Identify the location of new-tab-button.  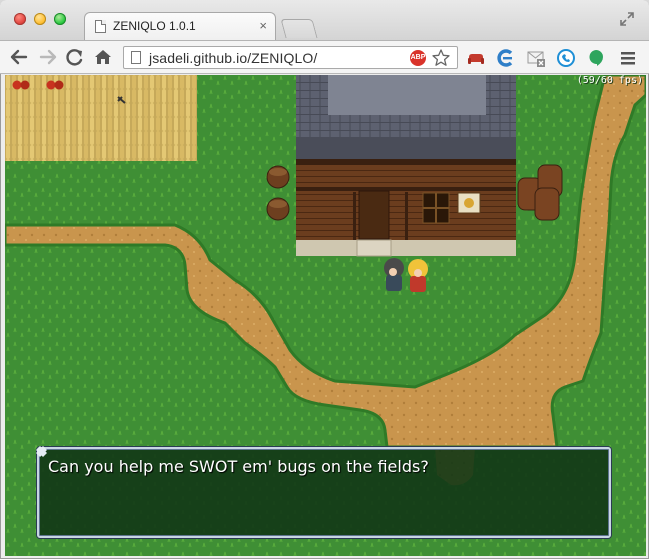
(299, 28).